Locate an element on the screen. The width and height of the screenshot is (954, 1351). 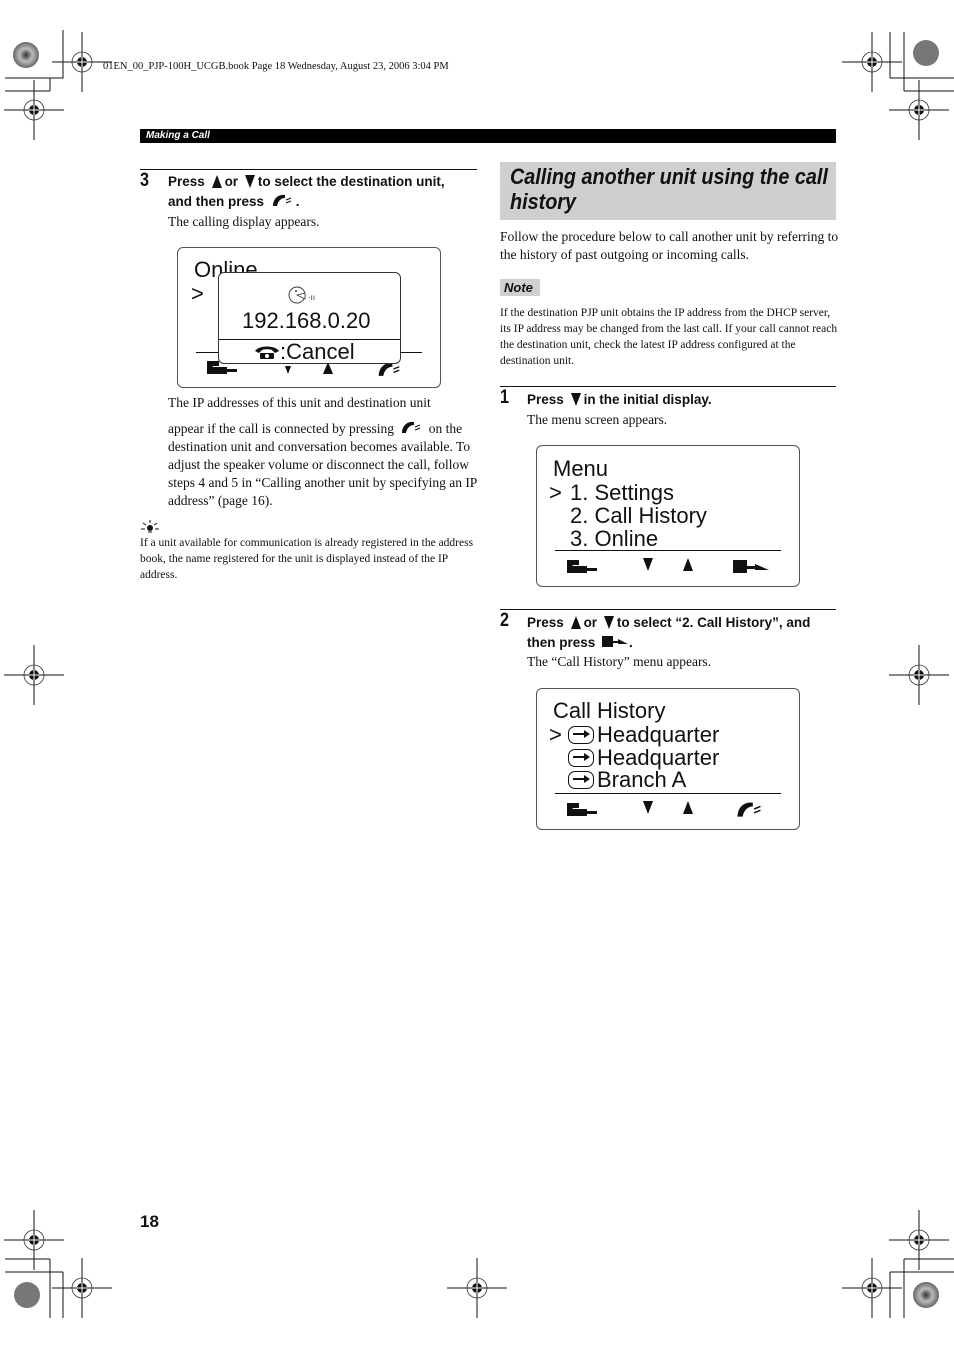
step1-instruction: Press in the initial display. is located at coordinates (619, 399).